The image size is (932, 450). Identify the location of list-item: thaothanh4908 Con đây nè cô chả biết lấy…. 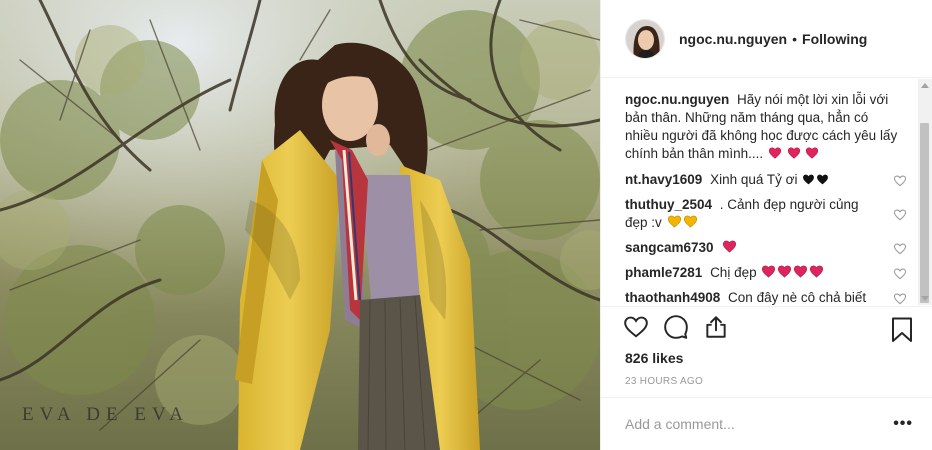
(767, 297).